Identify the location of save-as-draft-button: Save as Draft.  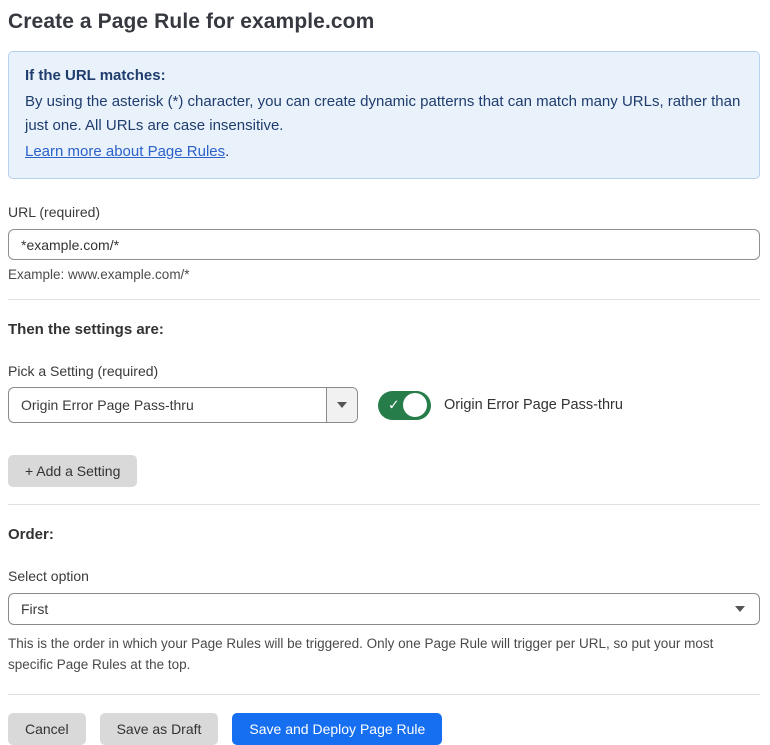
(159, 729).